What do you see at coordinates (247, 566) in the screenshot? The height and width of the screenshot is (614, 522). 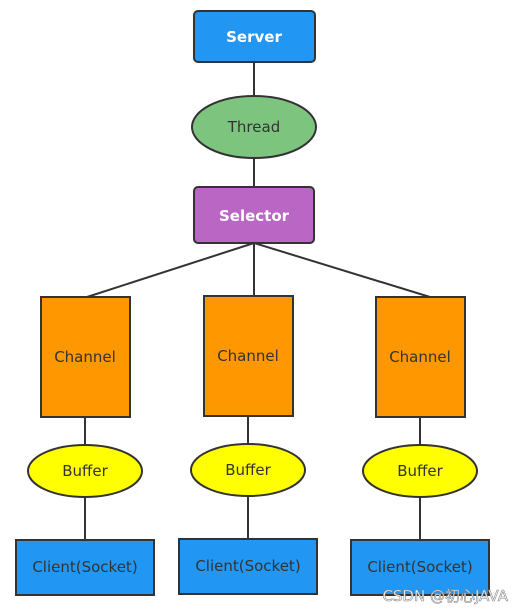 I see `client-label-2: Client(Socket)` at bounding box center [247, 566].